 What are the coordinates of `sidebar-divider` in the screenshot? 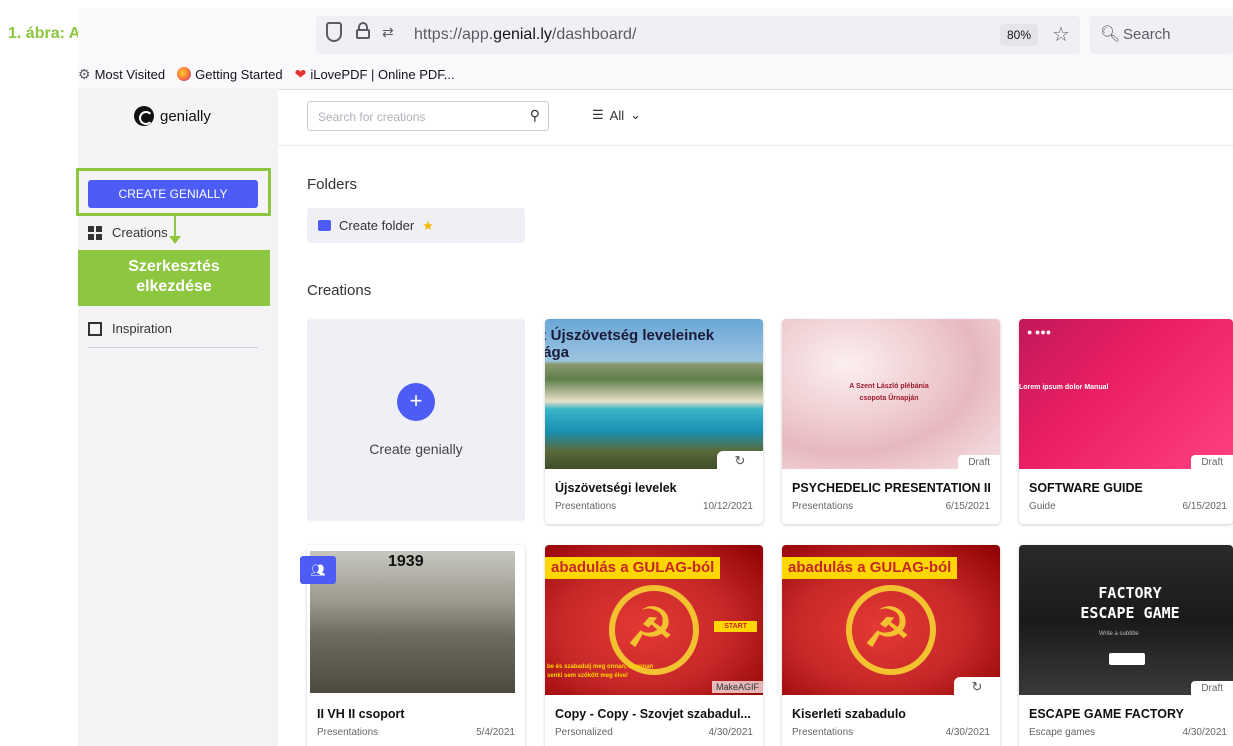 It's located at (173, 347).